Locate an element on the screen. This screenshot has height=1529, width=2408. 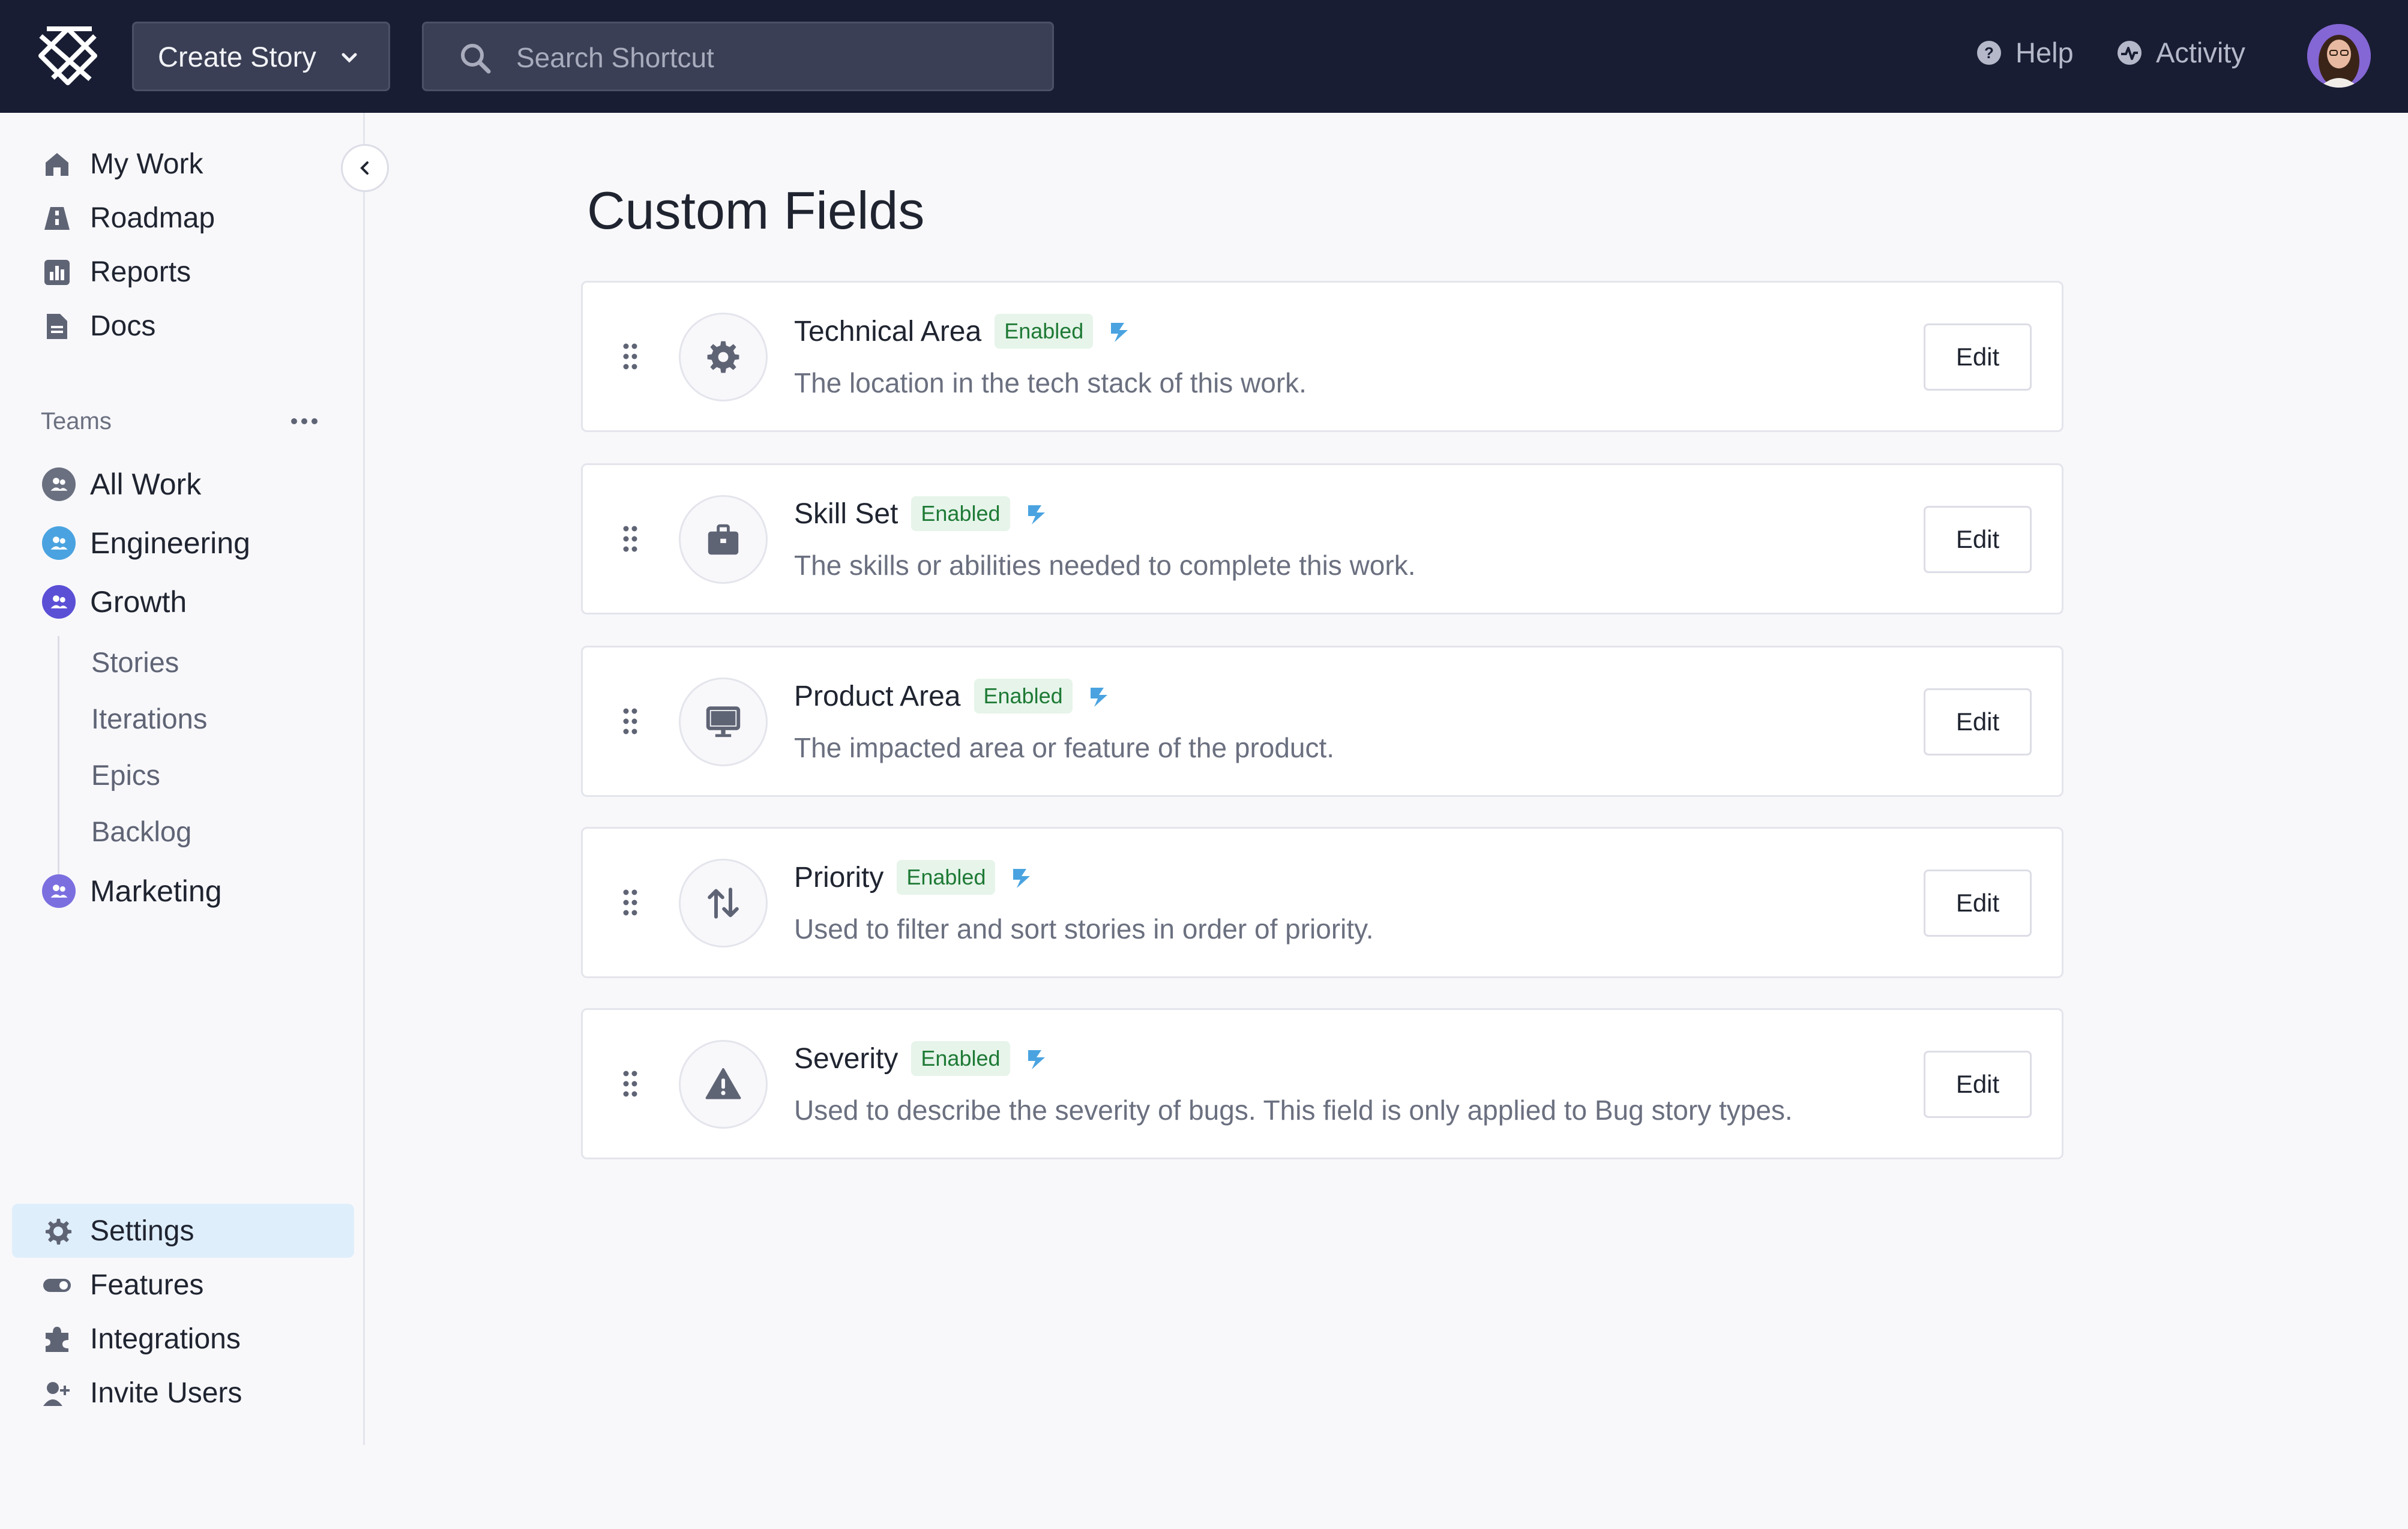
sidebar-team-all-work: All Work is located at coordinates (121, 484).